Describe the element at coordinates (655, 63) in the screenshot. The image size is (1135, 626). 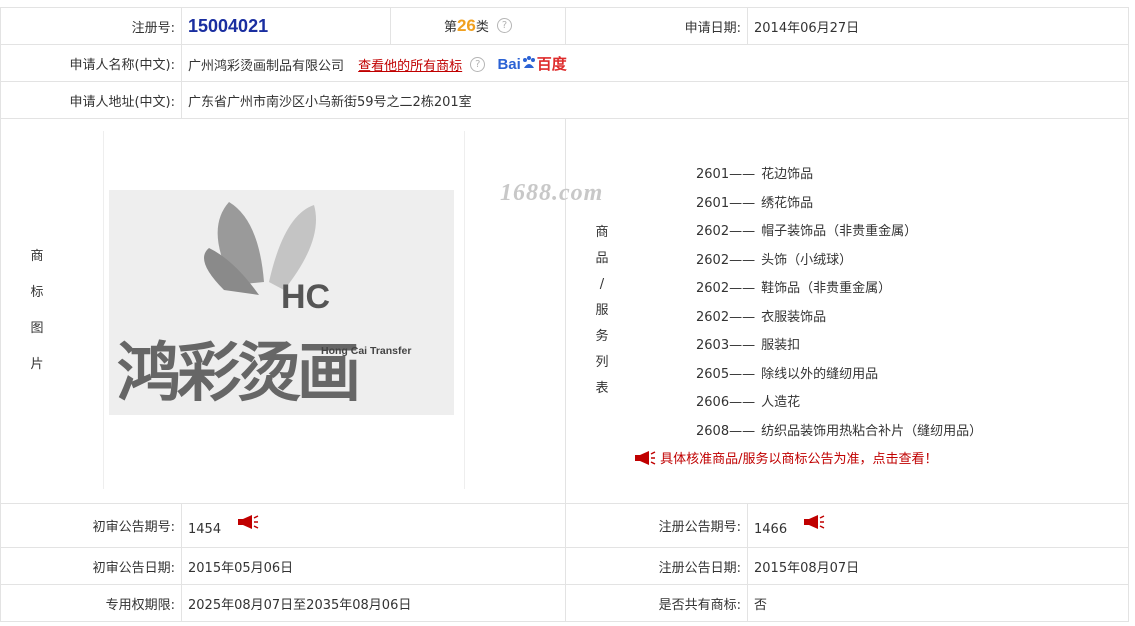
I see `applicant-name-cell: 广州鸿彩烫画制品有限公司 查看他的所有商标 ? Bai 百度` at that location.